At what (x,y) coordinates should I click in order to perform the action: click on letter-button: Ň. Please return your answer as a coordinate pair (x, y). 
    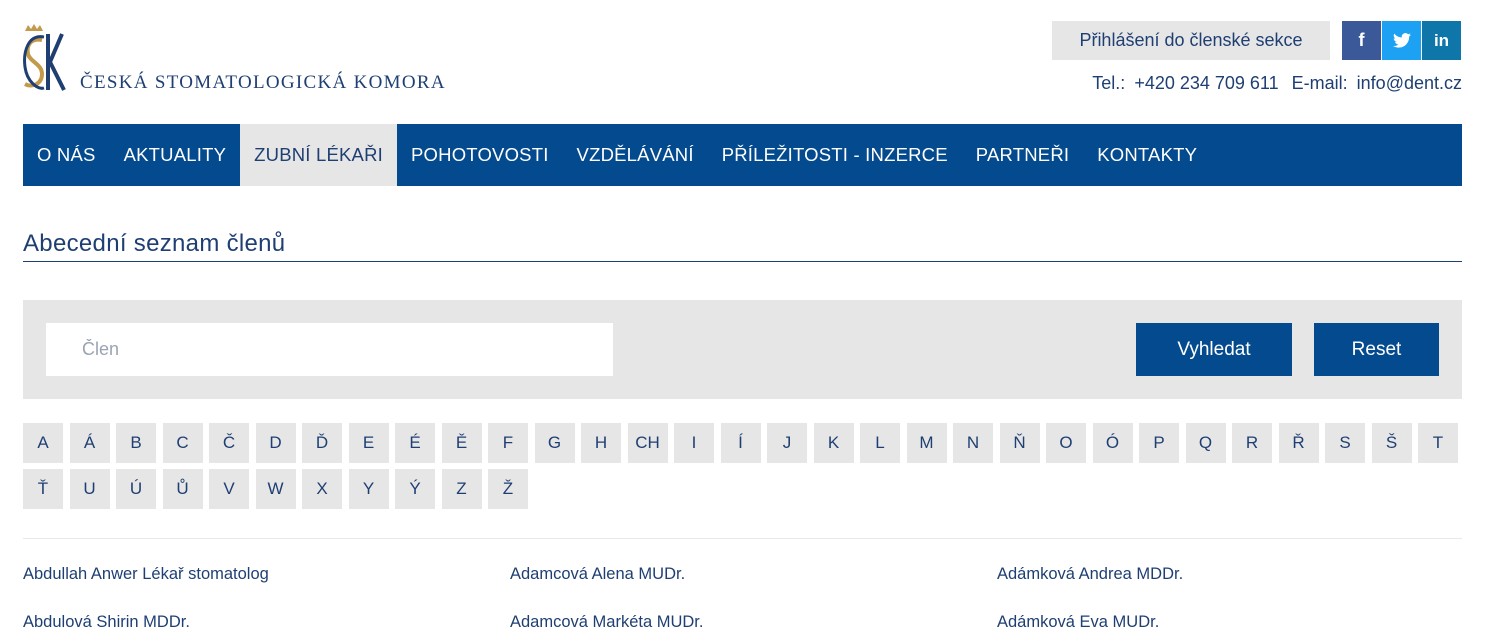
    Looking at the image, I should click on (1019, 443).